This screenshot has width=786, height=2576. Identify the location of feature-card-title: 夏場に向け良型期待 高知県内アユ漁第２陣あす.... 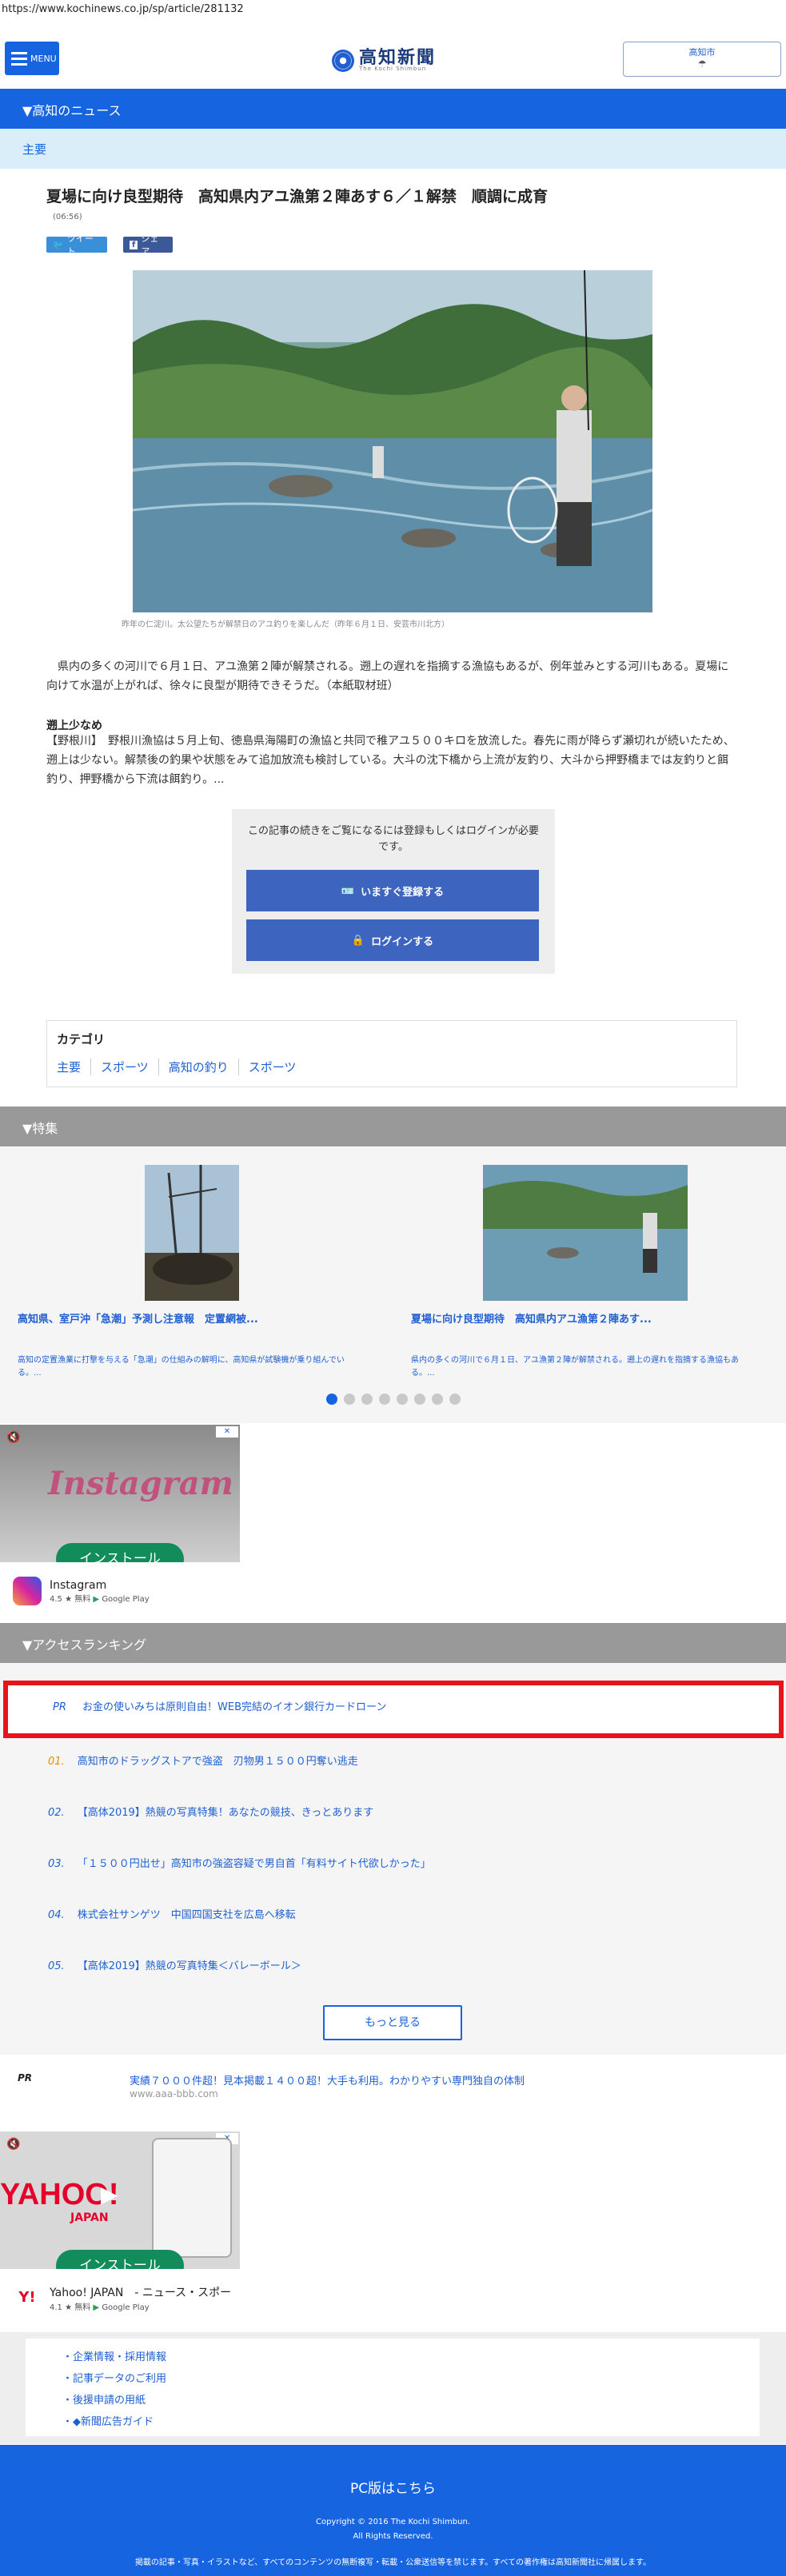
(531, 1320).